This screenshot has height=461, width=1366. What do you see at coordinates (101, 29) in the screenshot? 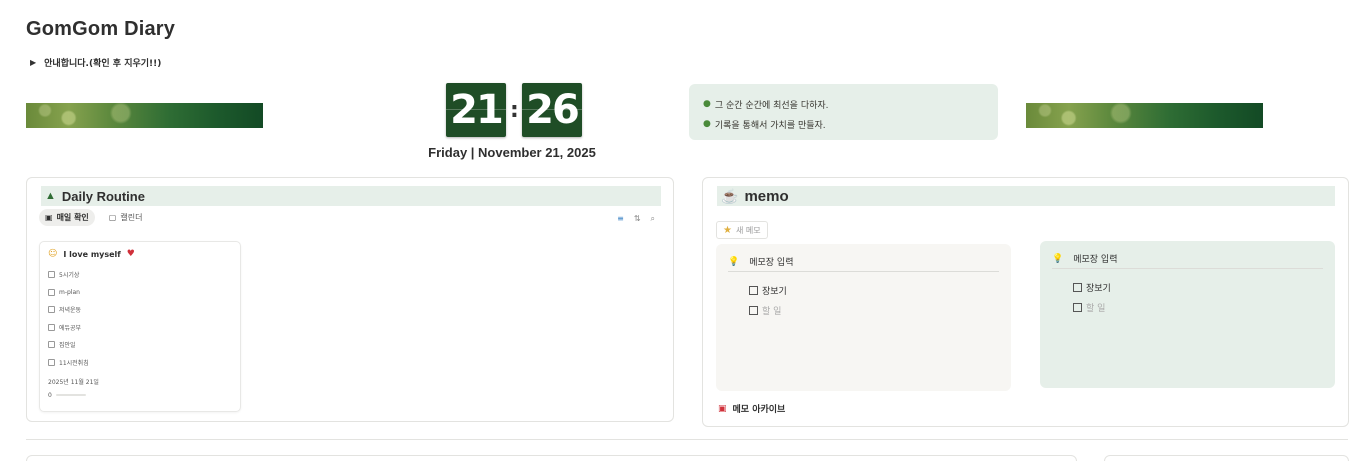
I see `page-title: GomGom Diary` at bounding box center [101, 29].